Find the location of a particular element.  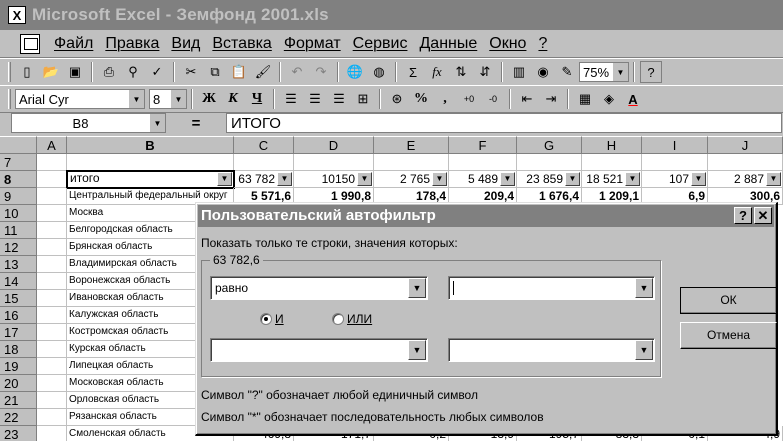

col-header-c: C is located at coordinates (264, 145).